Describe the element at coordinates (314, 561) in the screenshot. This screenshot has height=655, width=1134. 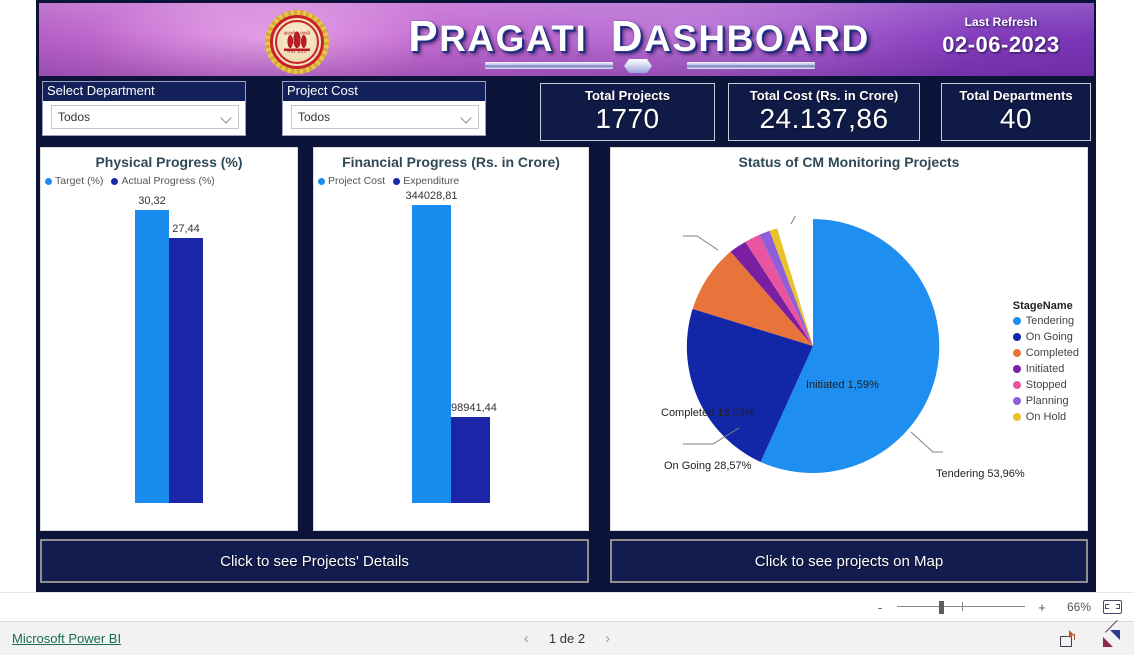
I see `projects-details-button: Click to see Projects' Details` at that location.